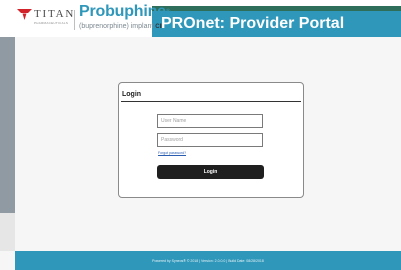 This screenshot has width=401, height=270. I want to click on probuphine-logo: Probuphine® (buprenorphine) implant CIII, so click(124, 19).